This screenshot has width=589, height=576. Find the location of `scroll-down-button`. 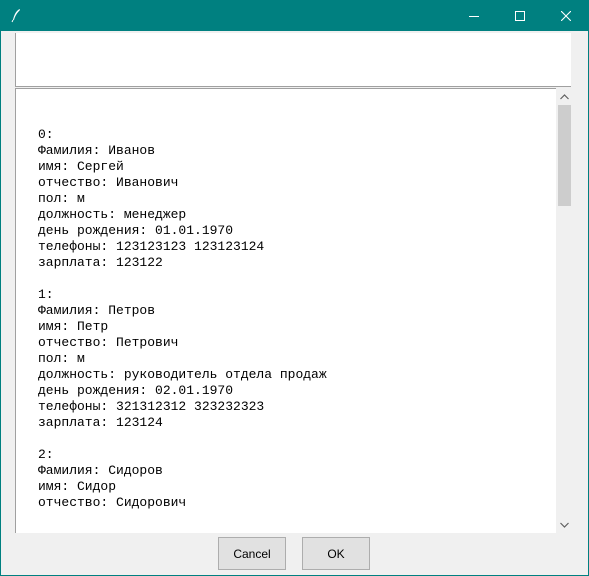

scroll-down-button is located at coordinates (564, 524).